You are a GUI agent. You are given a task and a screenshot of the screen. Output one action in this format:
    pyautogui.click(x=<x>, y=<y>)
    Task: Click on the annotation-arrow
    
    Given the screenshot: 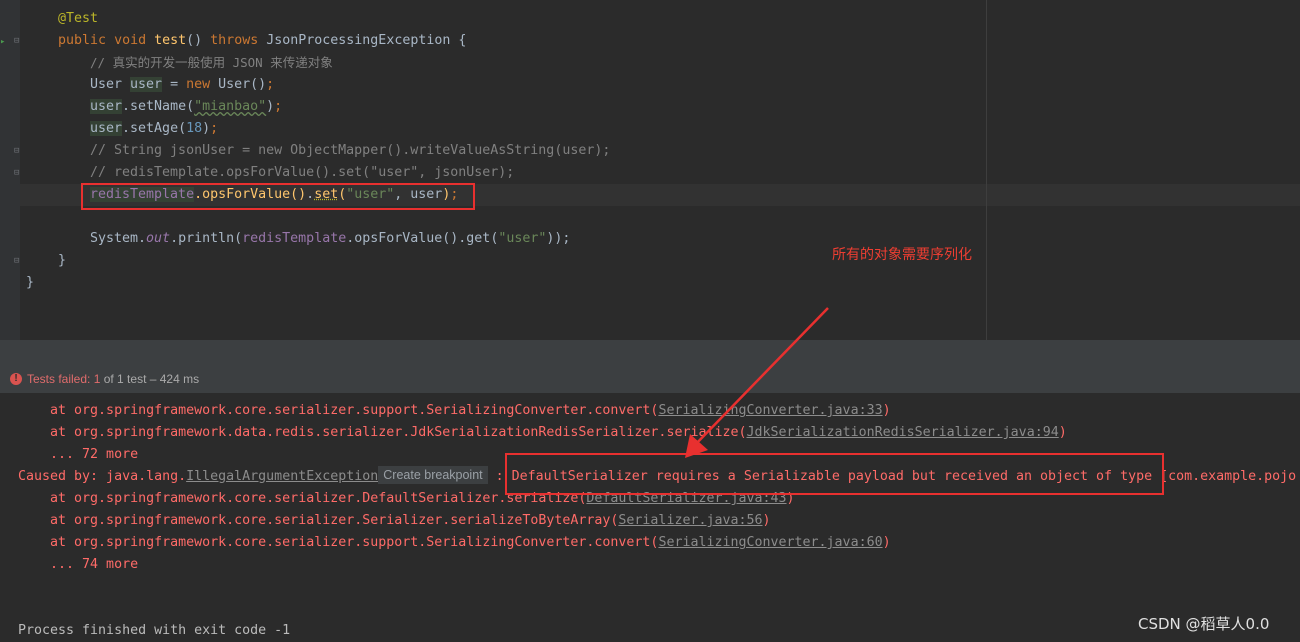 What is the action you would take?
    pyautogui.click(x=757, y=382)
    